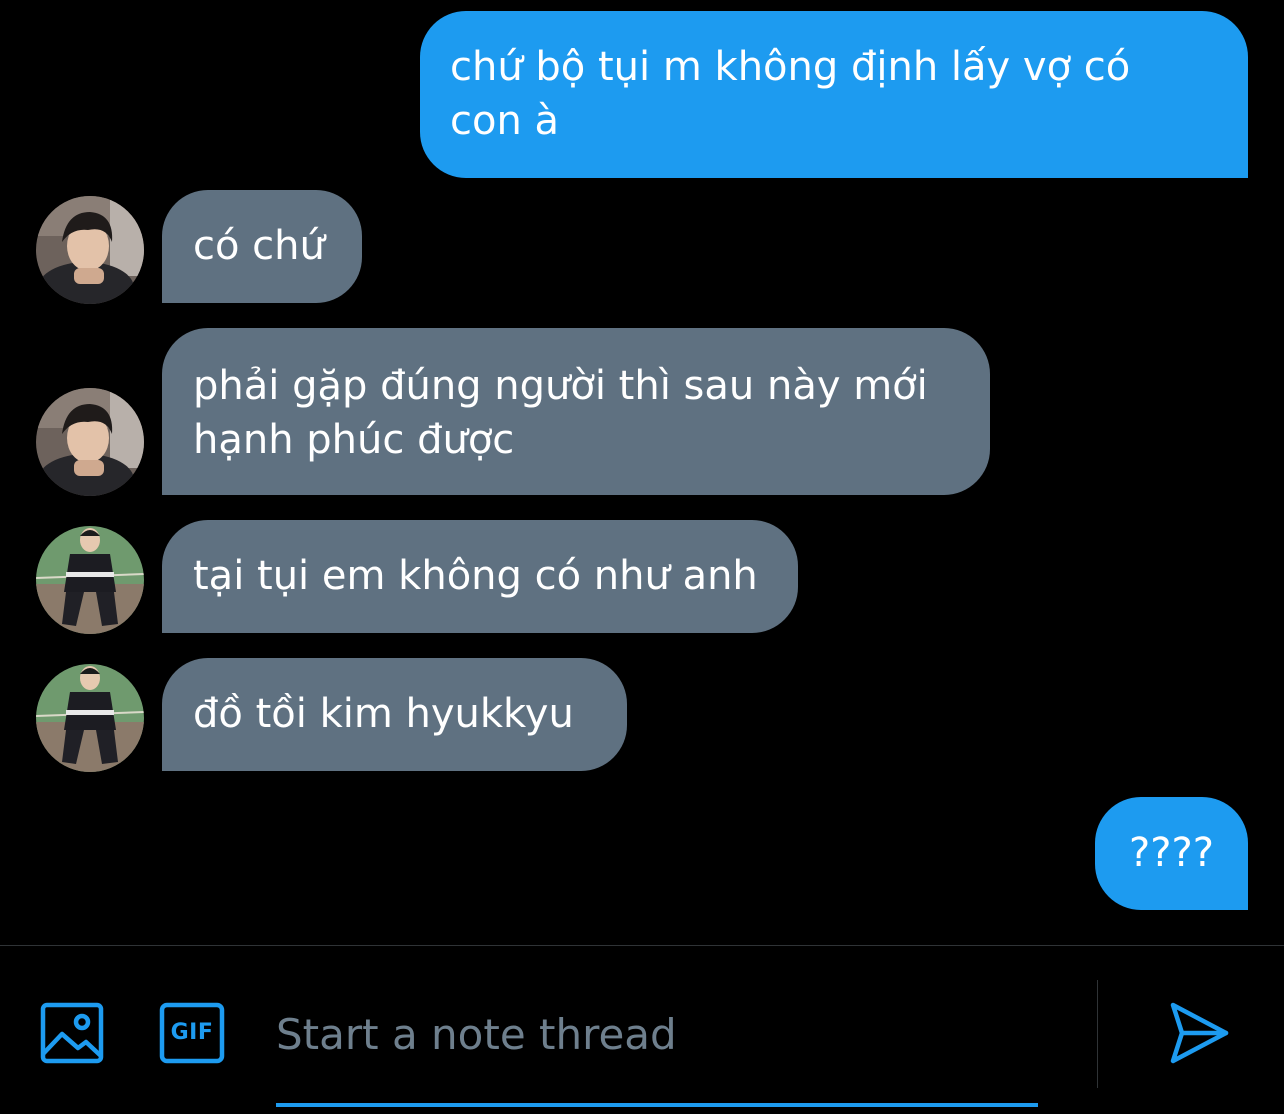 The width and height of the screenshot is (1284, 1114). I want to click on input-focus-underline, so click(657, 1105).